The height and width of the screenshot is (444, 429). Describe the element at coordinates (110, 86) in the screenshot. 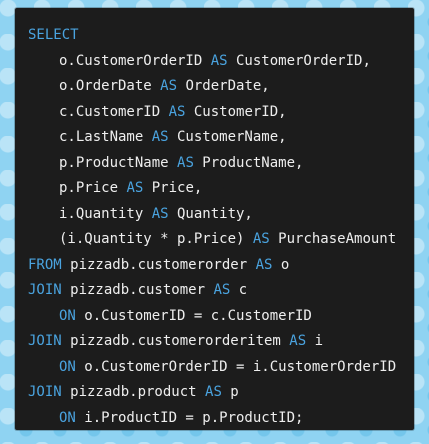

I see `code-text: o.OrderDate` at that location.